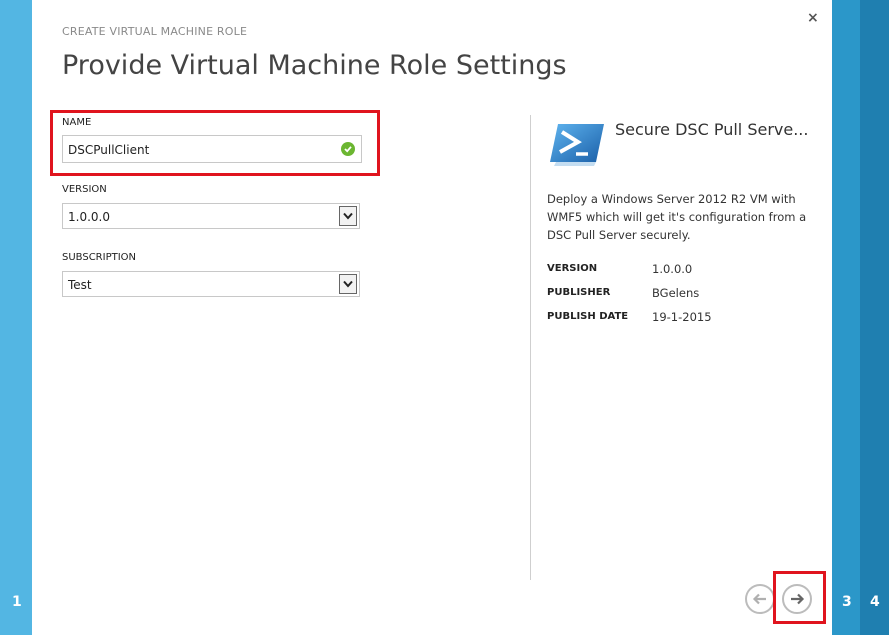  What do you see at coordinates (676, 293) in the screenshot?
I see `meta-publisher-value: BGelens` at bounding box center [676, 293].